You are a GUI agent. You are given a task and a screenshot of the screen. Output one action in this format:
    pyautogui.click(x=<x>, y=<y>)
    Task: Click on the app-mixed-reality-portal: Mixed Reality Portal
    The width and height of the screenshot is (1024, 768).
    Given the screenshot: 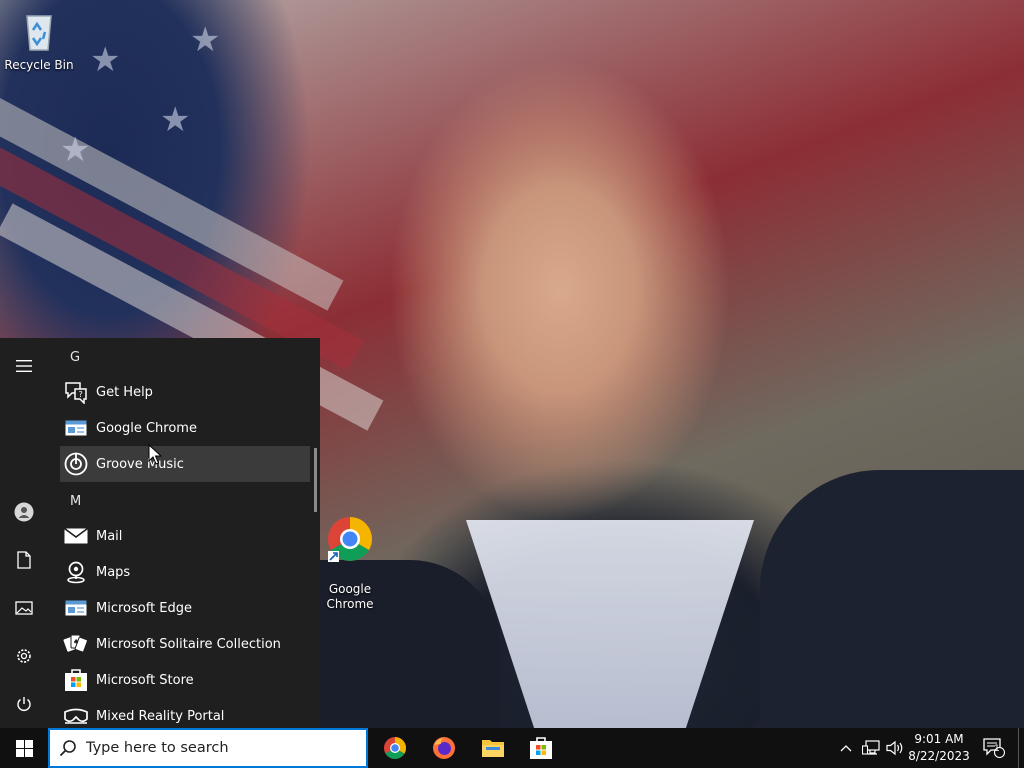 What is the action you would take?
    pyautogui.click(x=185, y=713)
    